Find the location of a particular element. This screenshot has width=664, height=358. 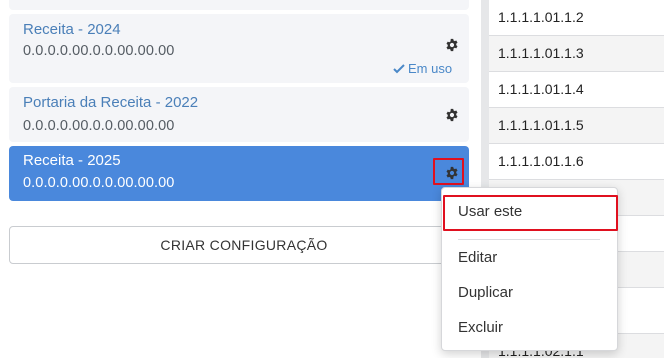

config-card-receita-2025: Receita - 2025 0.0.0.0.00.0.0.00.00.00 is located at coordinates (239, 173).